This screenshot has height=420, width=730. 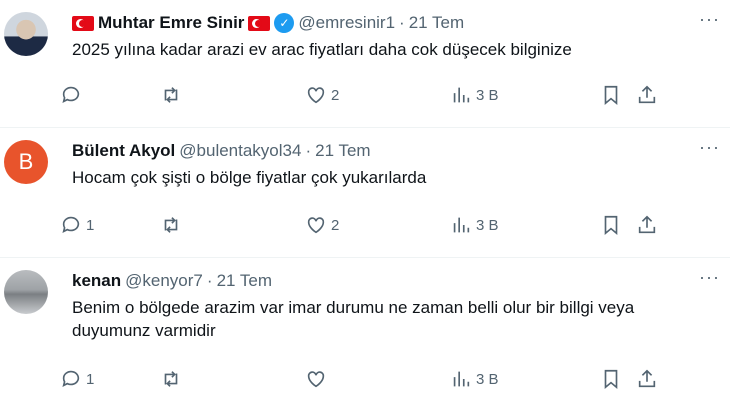 I want to click on tweet-header: kenan @kenyor7 · 21 Tem, so click(x=393, y=281).